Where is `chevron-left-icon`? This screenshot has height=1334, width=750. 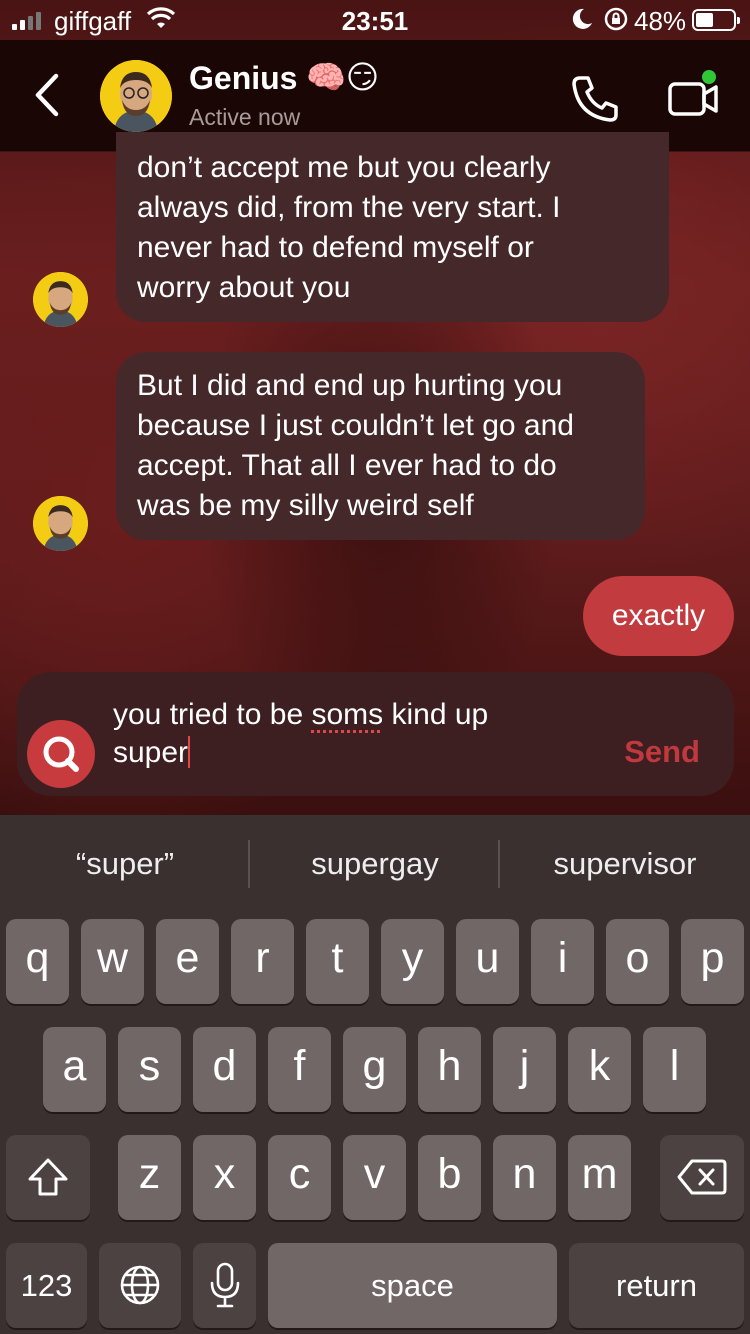 chevron-left-icon is located at coordinates (47, 95).